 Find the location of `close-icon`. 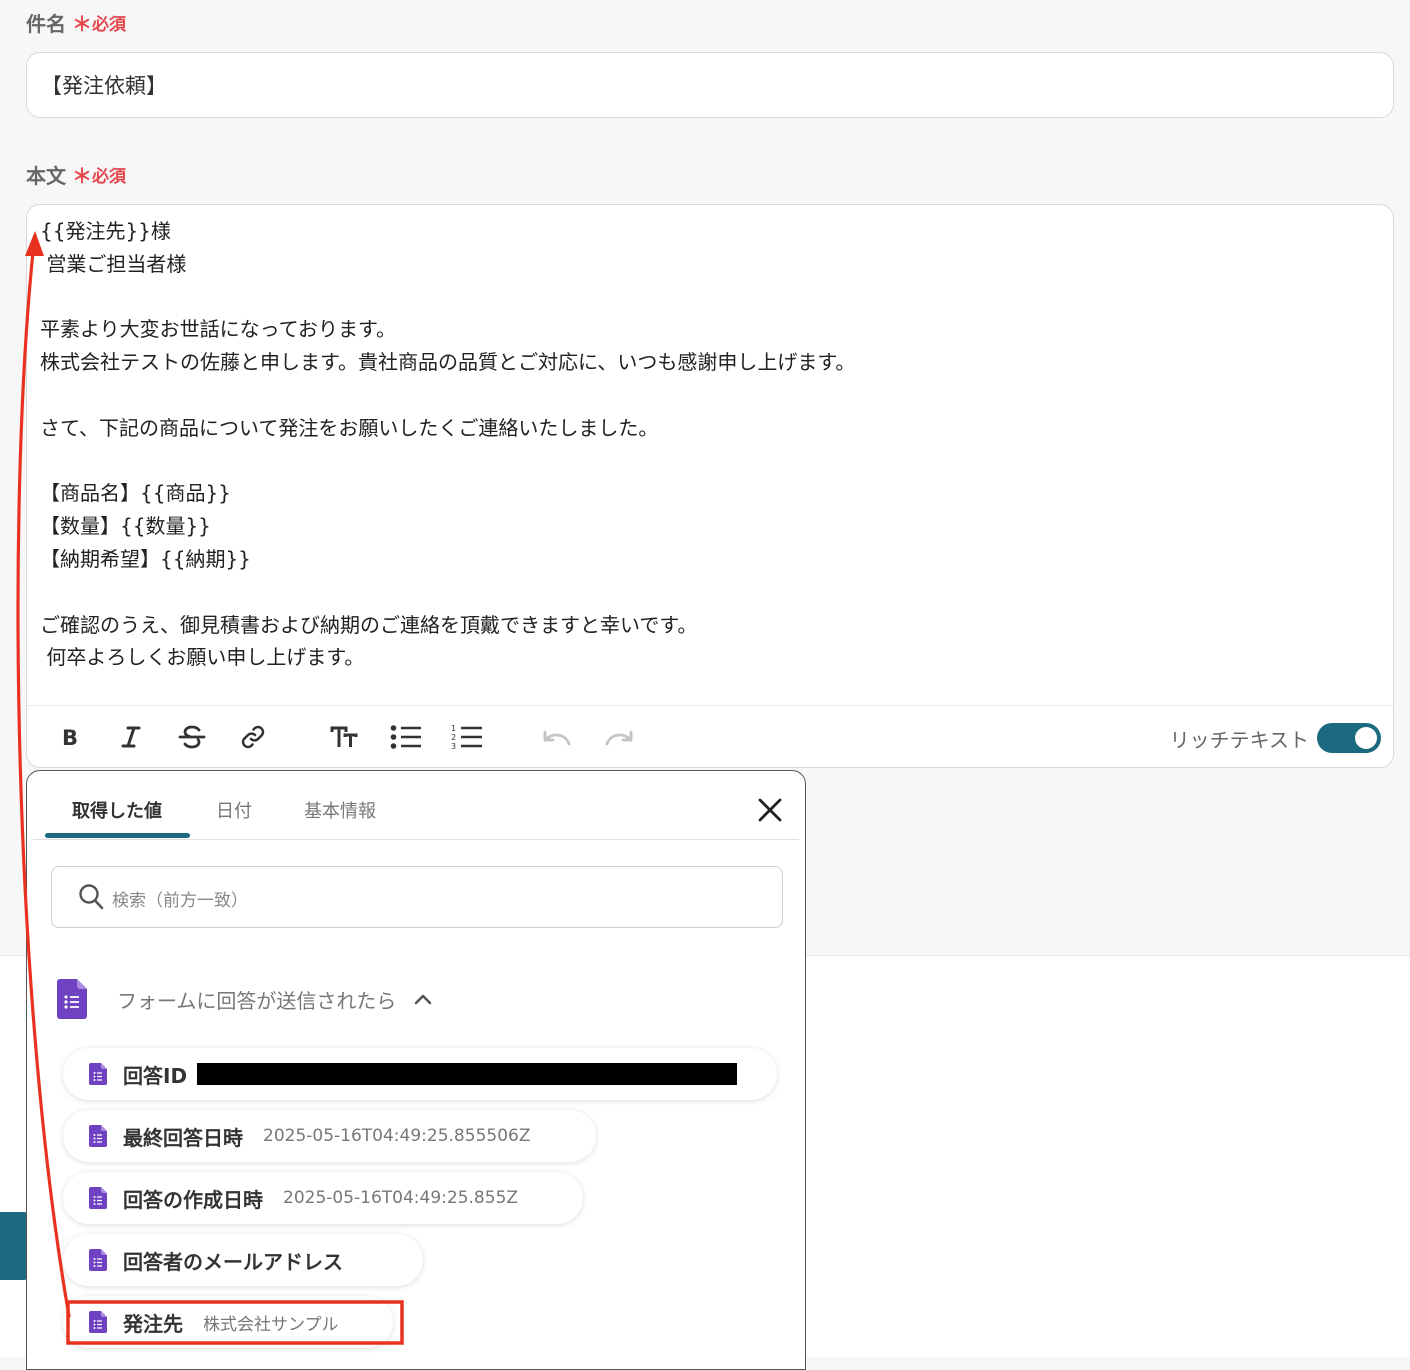

close-icon is located at coordinates (770, 810).